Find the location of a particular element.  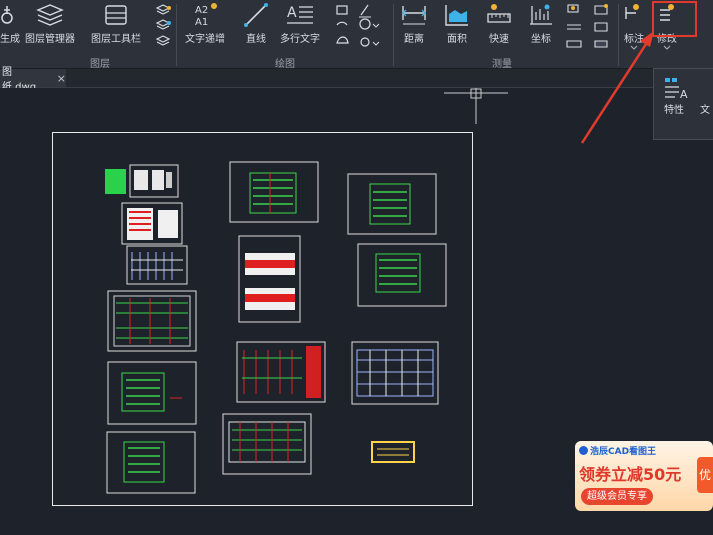

brand-logo-icon is located at coordinates (583, 450).